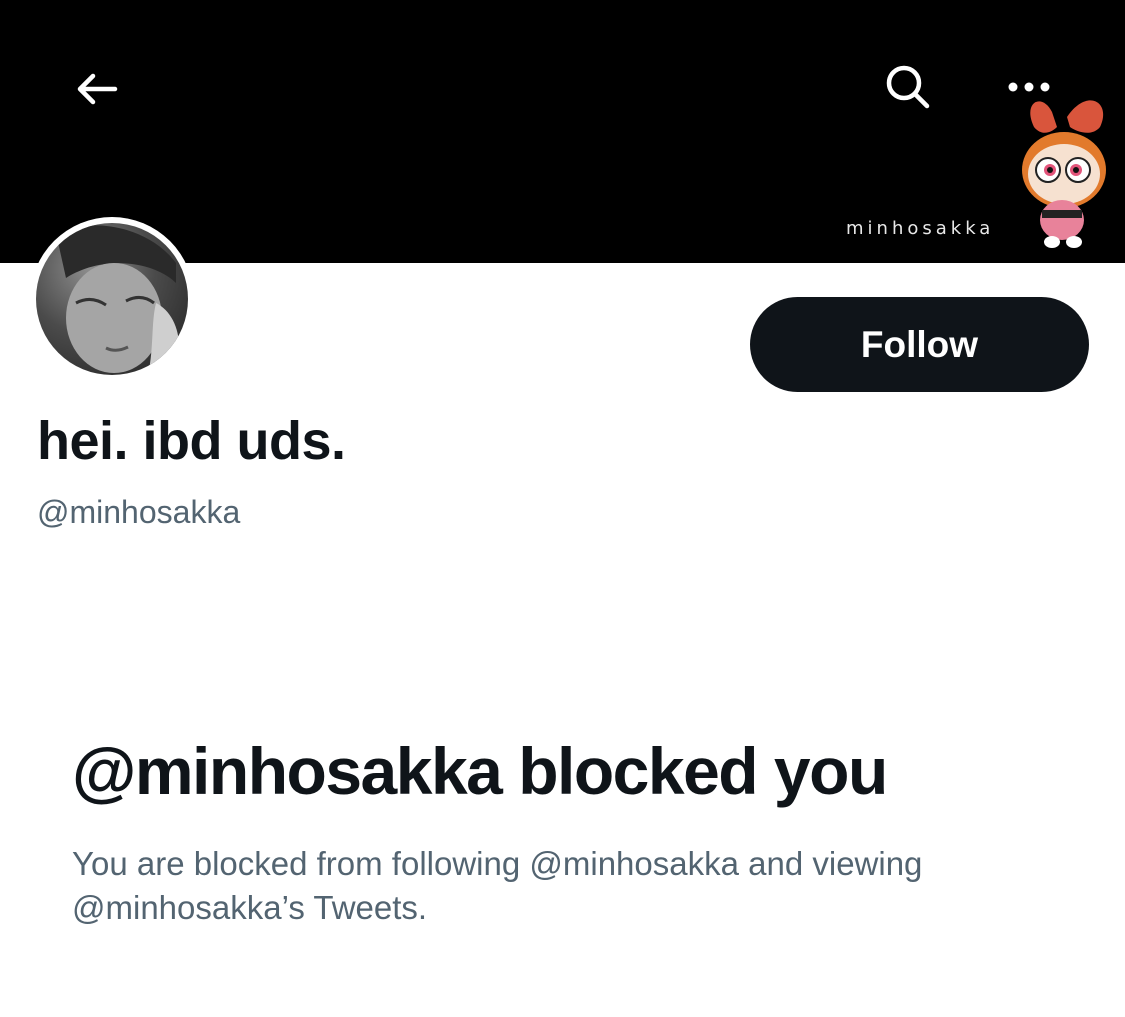 The image size is (1125, 1017). I want to click on back-button, so click(97, 89).